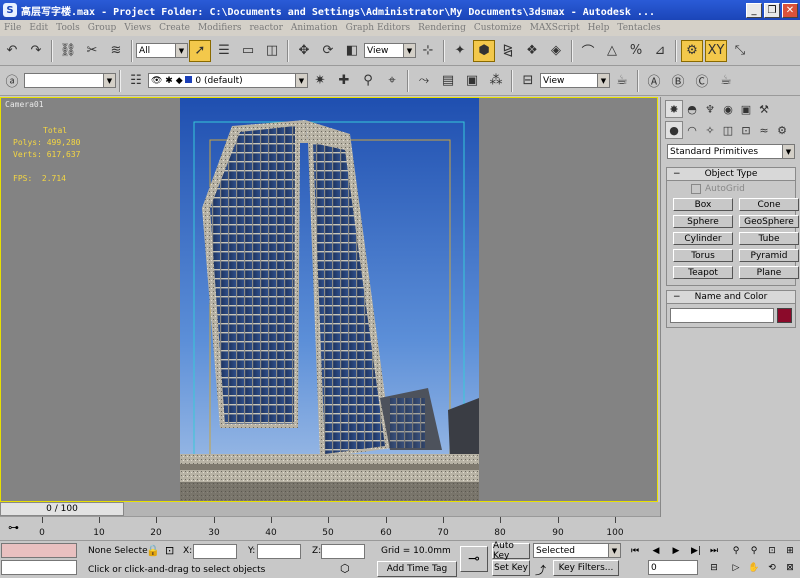 This screenshot has width=800, height=578. I want to click on material-editor-icon: ▣, so click(472, 81).